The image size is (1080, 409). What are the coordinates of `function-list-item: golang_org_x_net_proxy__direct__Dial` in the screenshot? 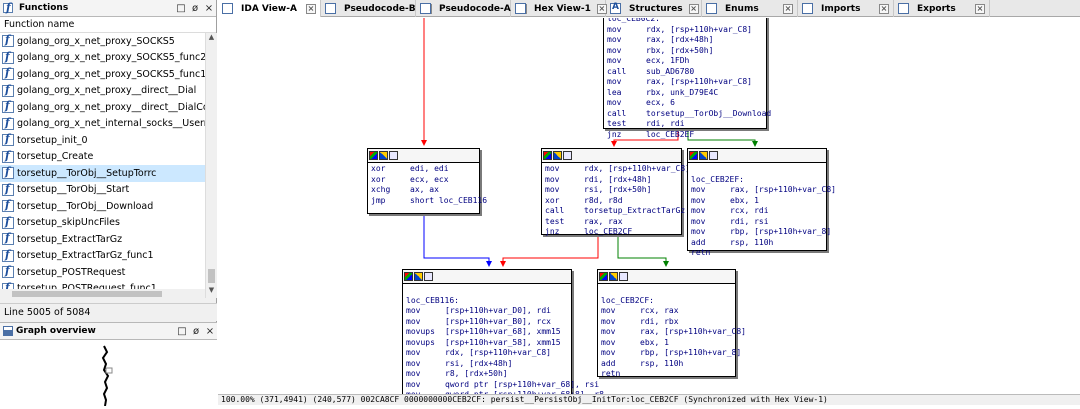 It's located at (102, 91).